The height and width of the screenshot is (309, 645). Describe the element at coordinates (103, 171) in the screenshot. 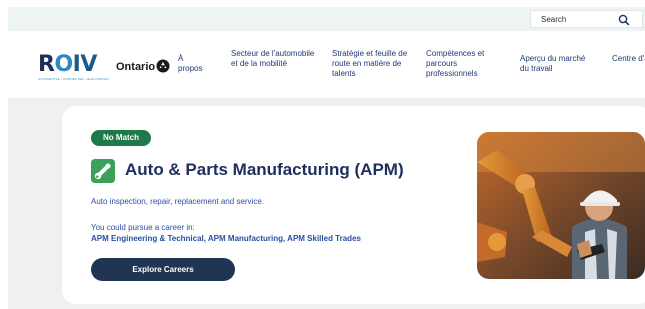

I see `wrench-icon` at that location.